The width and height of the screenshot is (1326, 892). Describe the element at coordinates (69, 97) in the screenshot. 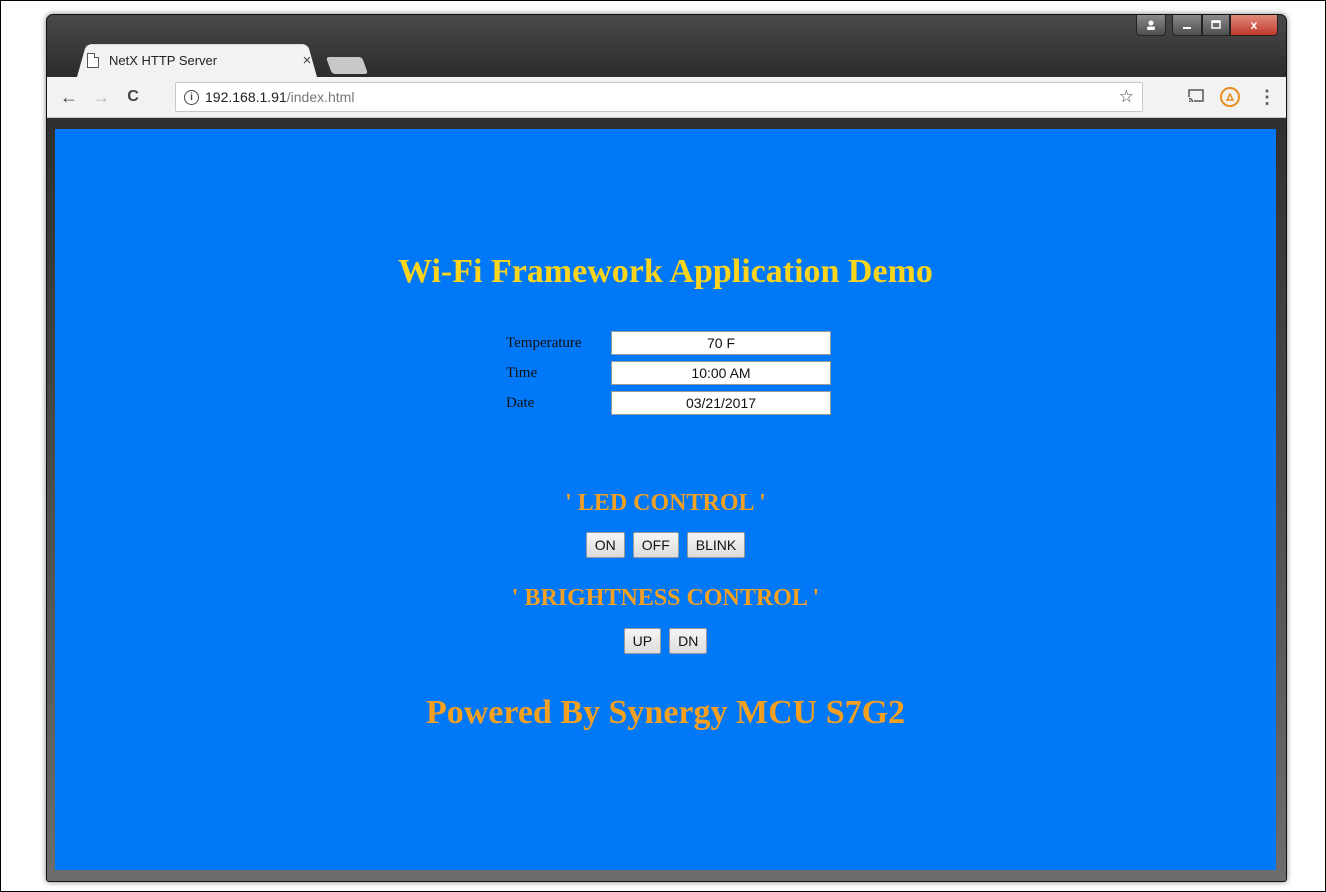

I see `back-icon: ←` at that location.